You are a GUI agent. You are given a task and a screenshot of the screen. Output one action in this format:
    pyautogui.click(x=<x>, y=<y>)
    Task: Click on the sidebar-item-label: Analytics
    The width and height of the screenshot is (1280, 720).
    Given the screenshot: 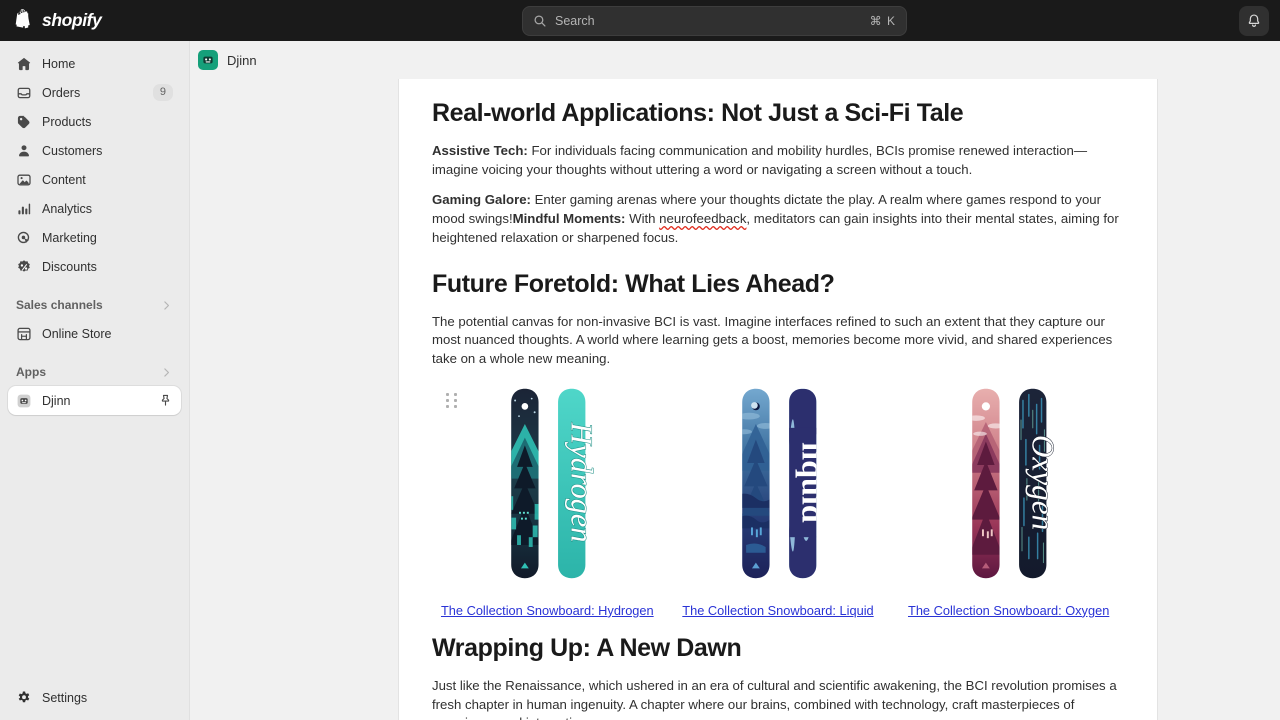 What is the action you would take?
    pyautogui.click(x=67, y=208)
    